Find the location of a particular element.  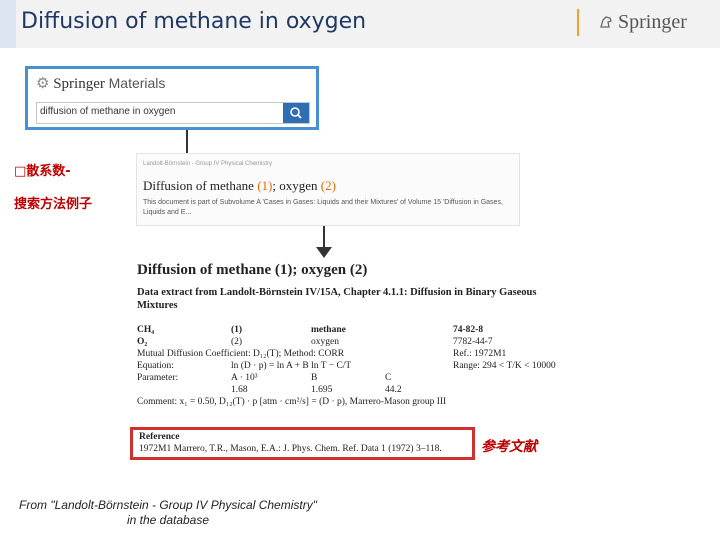

row-num: (1) is located at coordinates (237, 330).